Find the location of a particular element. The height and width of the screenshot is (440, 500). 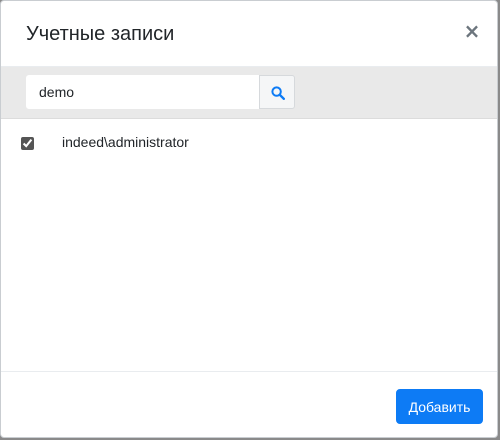

account-list-item: indeed\administrator is located at coordinates (105, 143).